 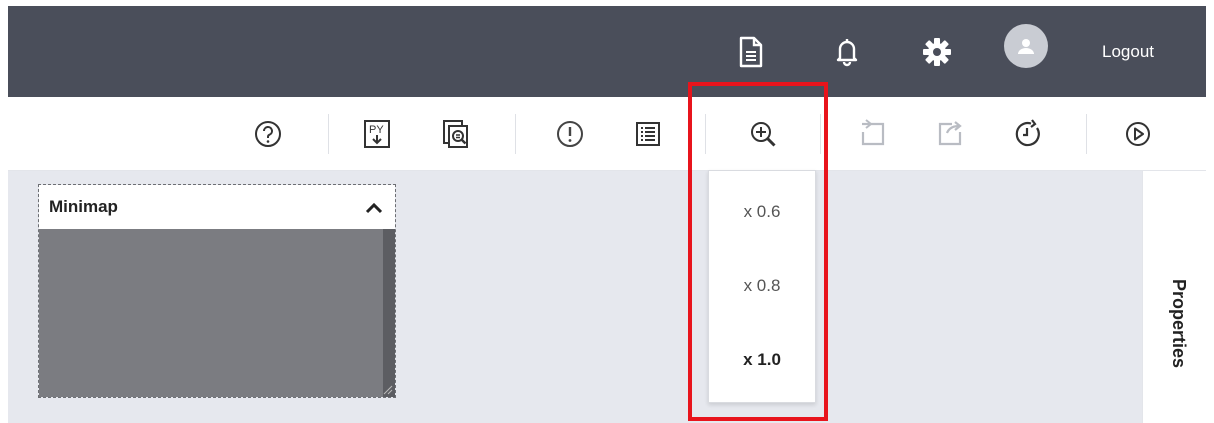 I want to click on undo-icon, so click(x=873, y=133).